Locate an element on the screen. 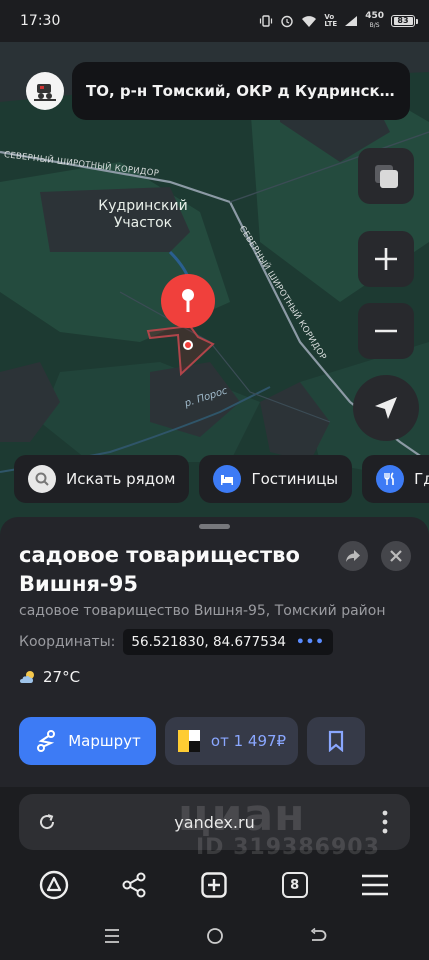 The image size is (429, 960). browser-toolbar: 8 is located at coordinates (214, 885).